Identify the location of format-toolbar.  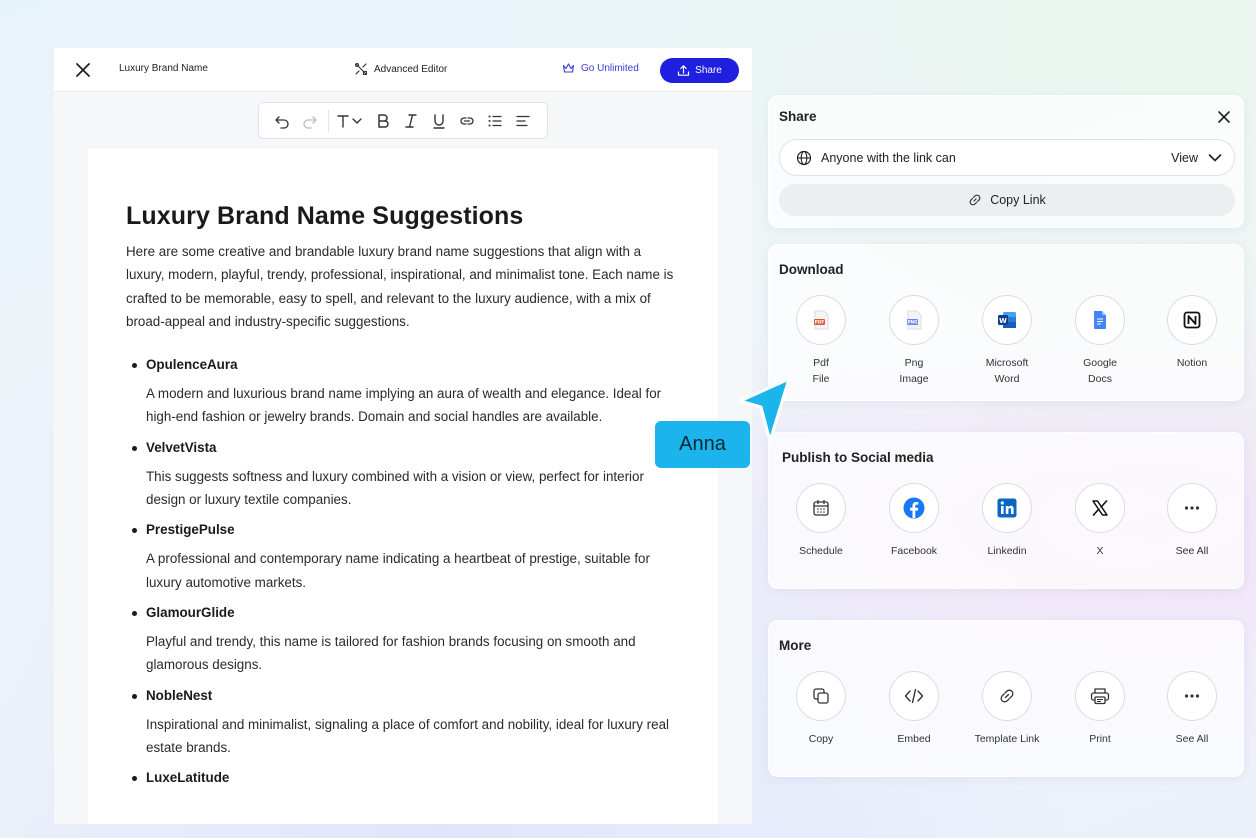
(403, 120).